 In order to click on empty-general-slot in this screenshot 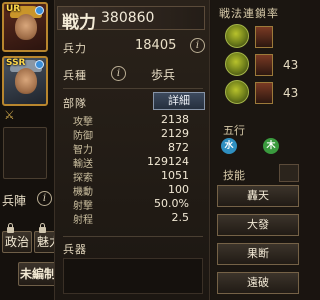, I will do `click(25, 153)`.